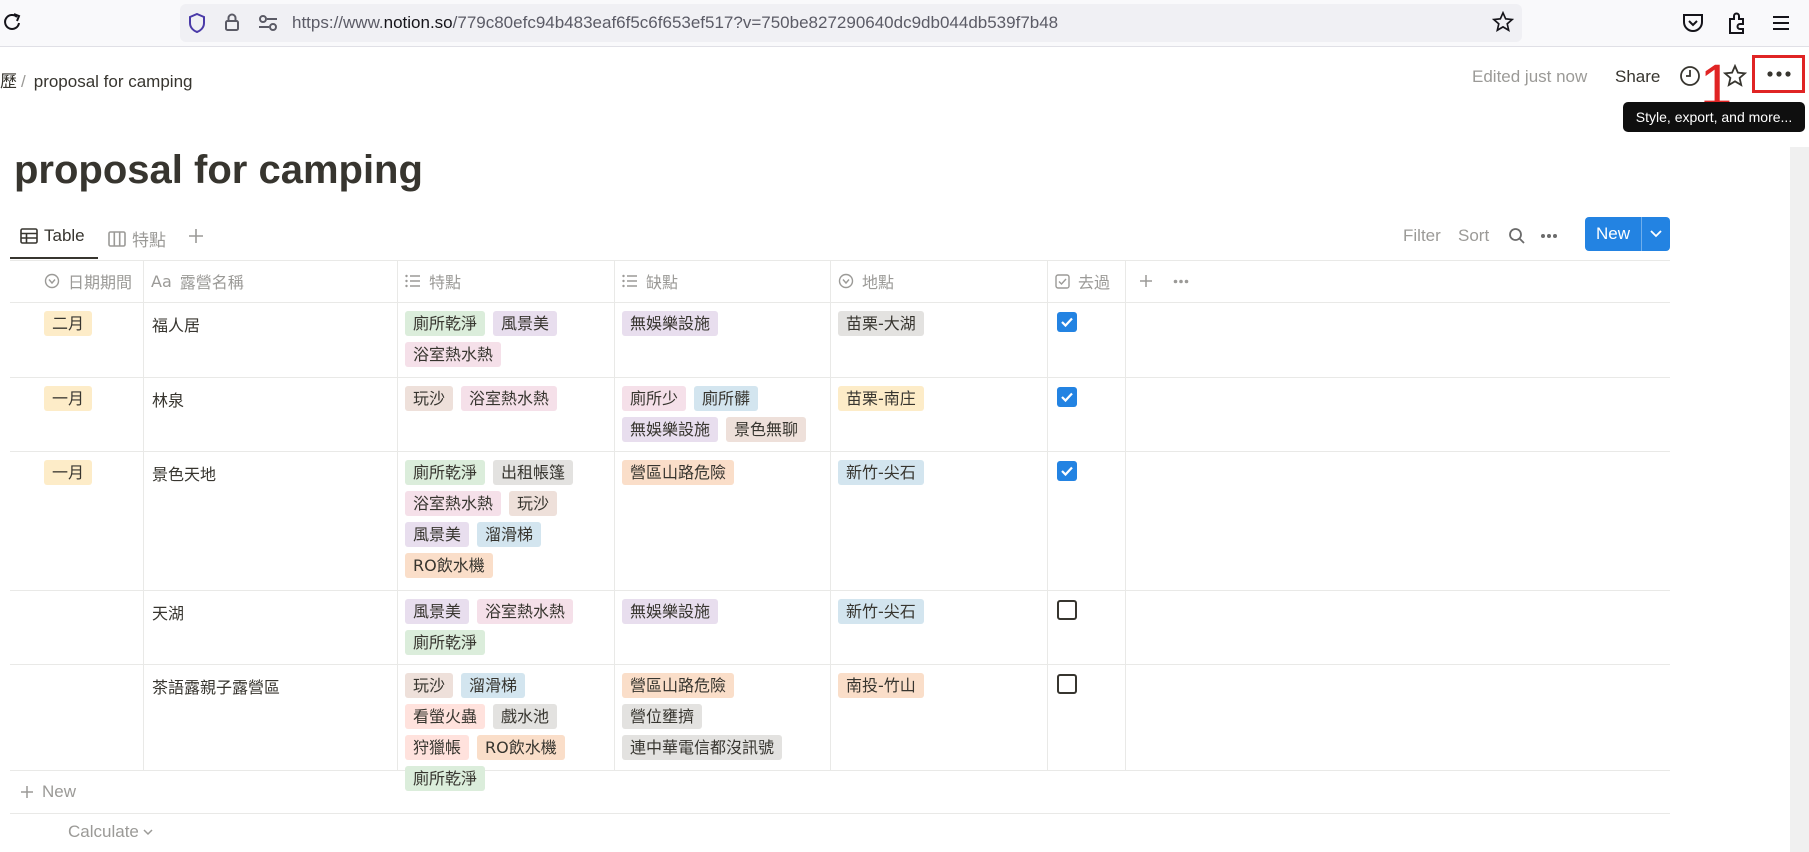 This screenshot has height=852, width=1809. I want to click on tag: 廁所少, so click(654, 398).